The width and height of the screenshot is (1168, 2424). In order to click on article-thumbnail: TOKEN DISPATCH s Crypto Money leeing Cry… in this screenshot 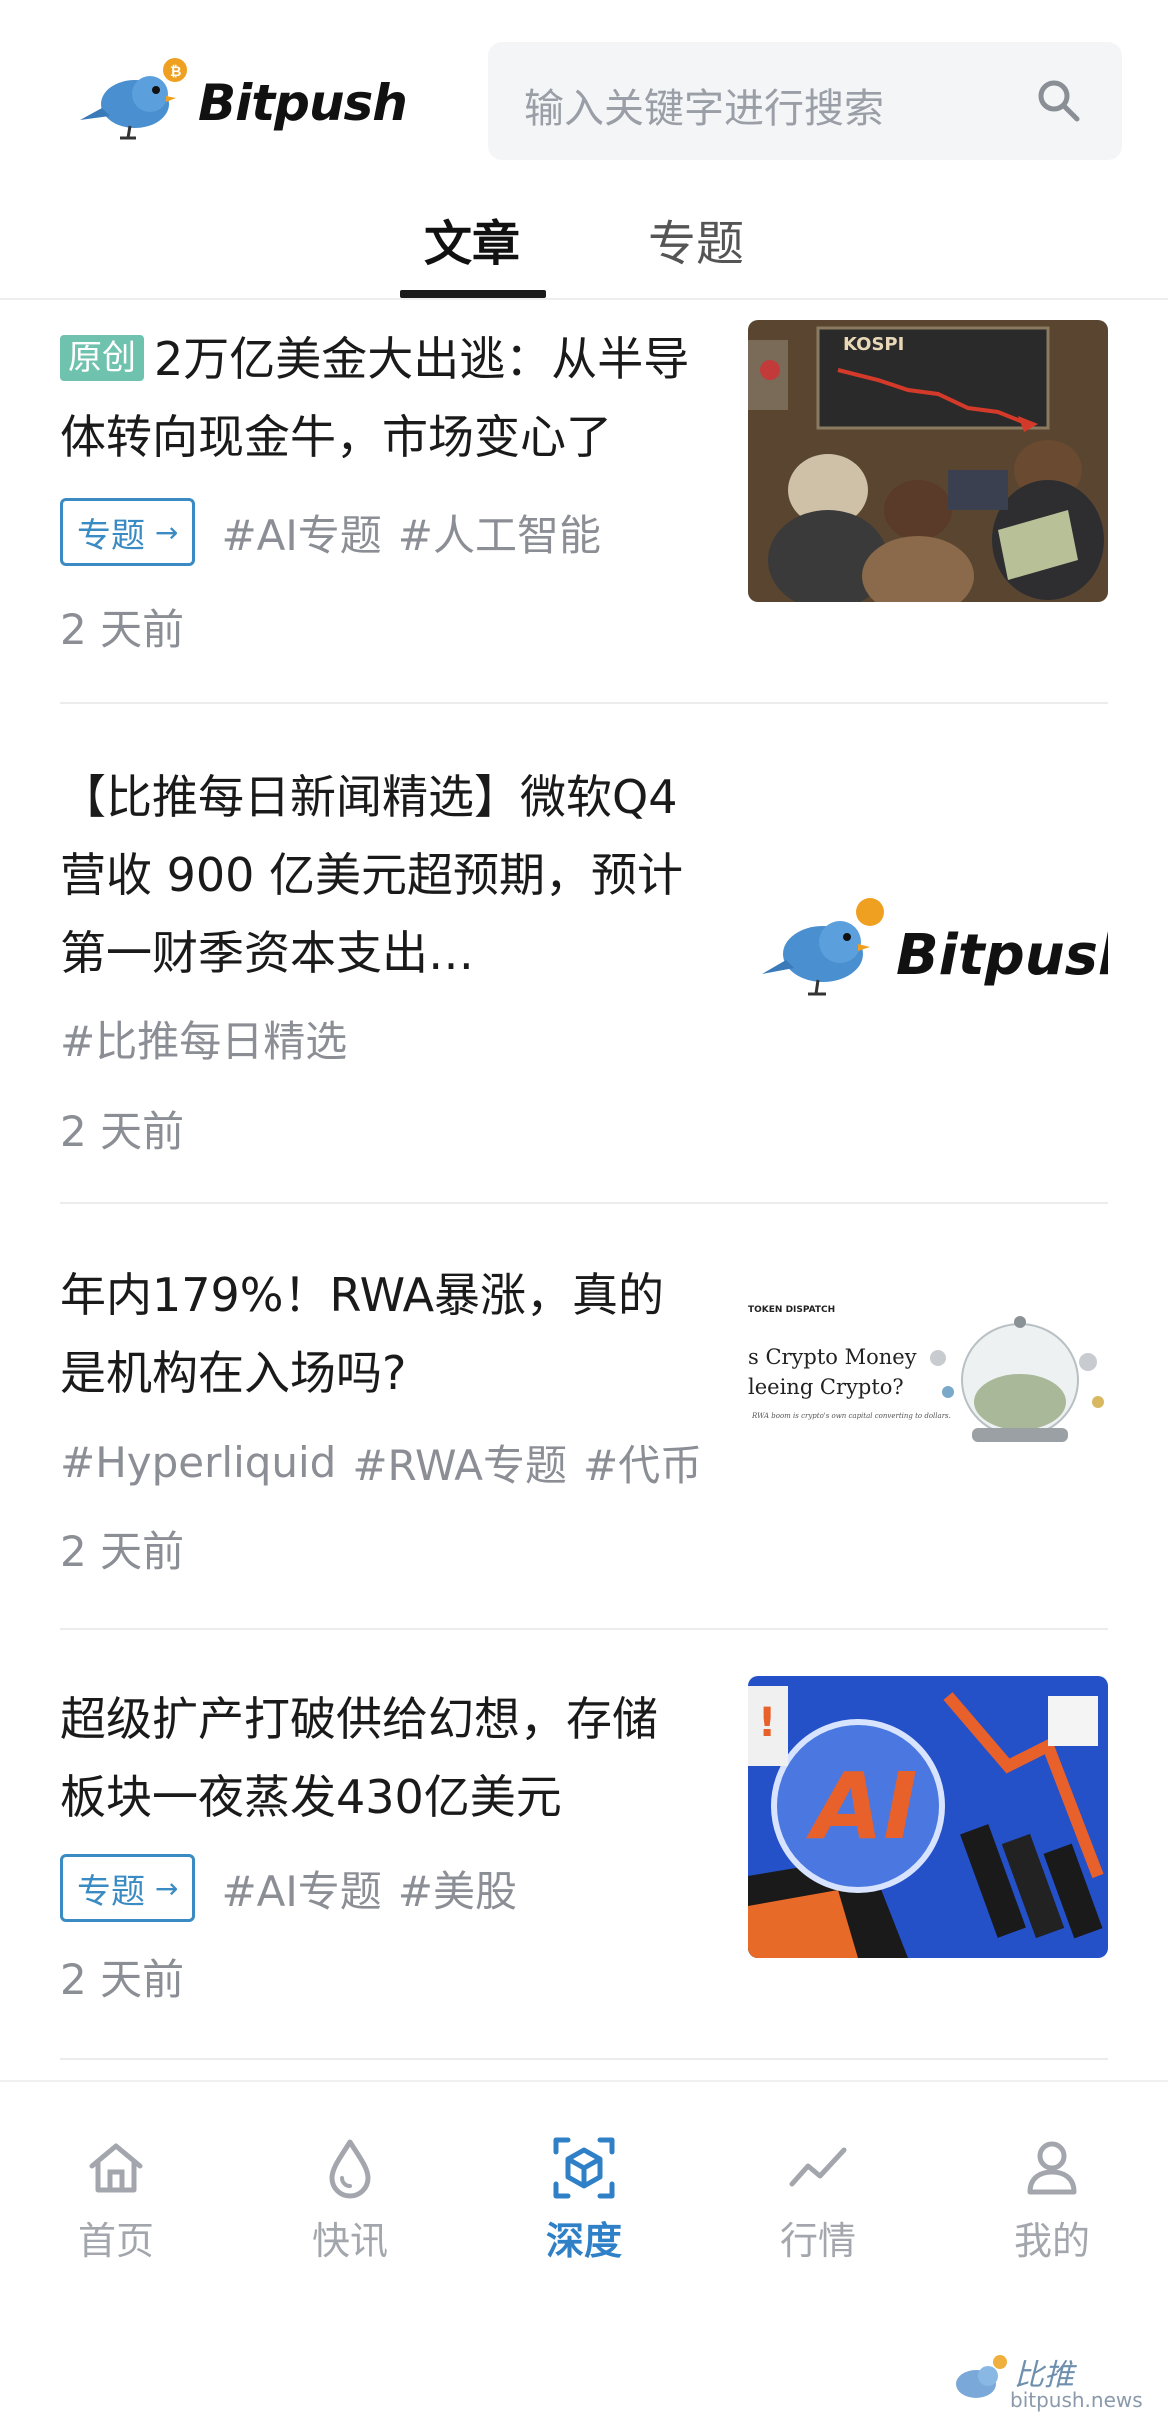, I will do `click(928, 1393)`.